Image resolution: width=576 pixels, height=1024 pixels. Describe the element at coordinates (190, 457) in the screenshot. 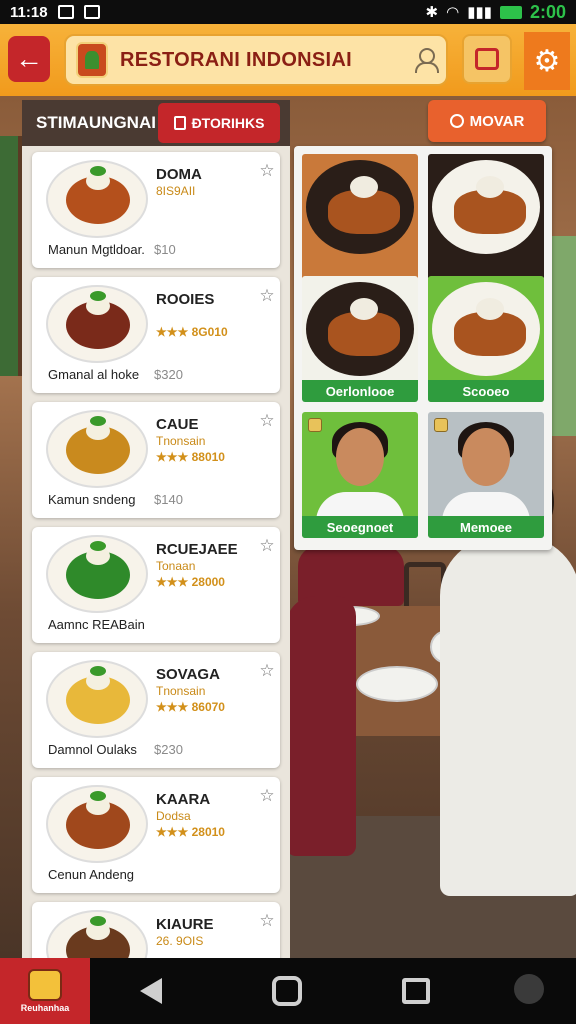

I see `menu-item-rating: ★★★ 88010` at that location.